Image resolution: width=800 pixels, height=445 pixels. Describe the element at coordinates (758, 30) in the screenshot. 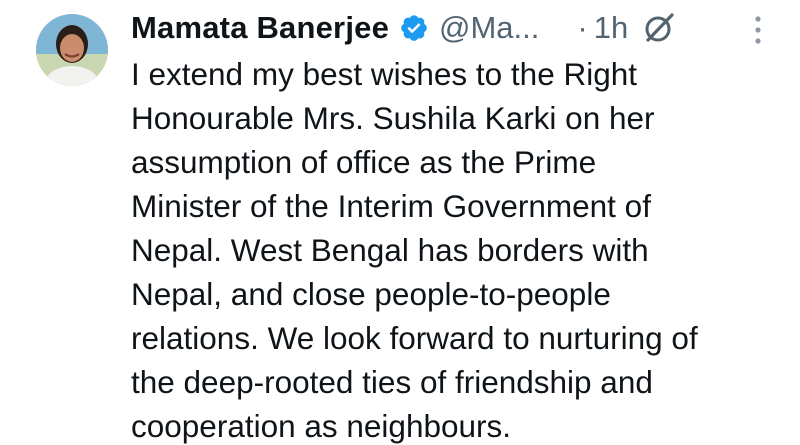

I see `more-vertical-icon` at that location.